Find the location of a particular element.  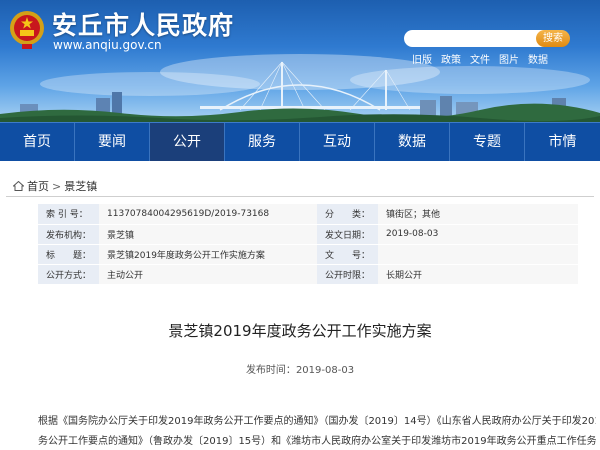

publisher-label: 发布机构： is located at coordinates (69, 234).